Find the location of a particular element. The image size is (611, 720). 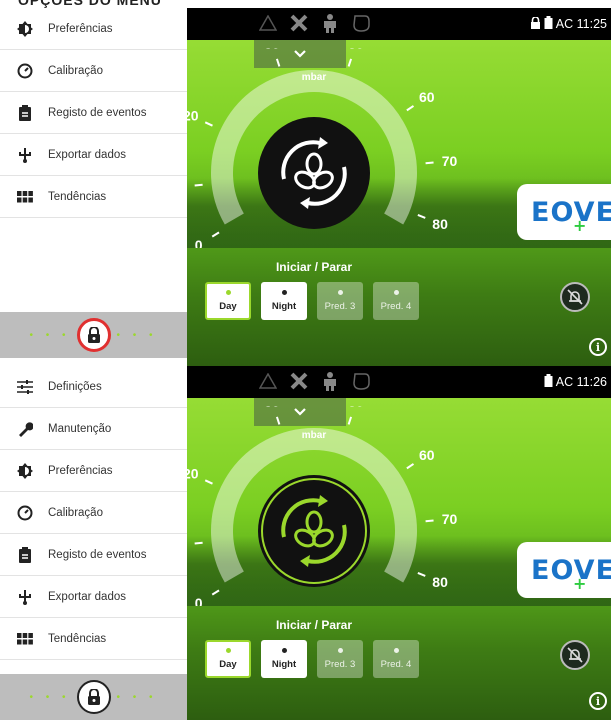

status-time: AC 11:26 is located at coordinates (581, 382).